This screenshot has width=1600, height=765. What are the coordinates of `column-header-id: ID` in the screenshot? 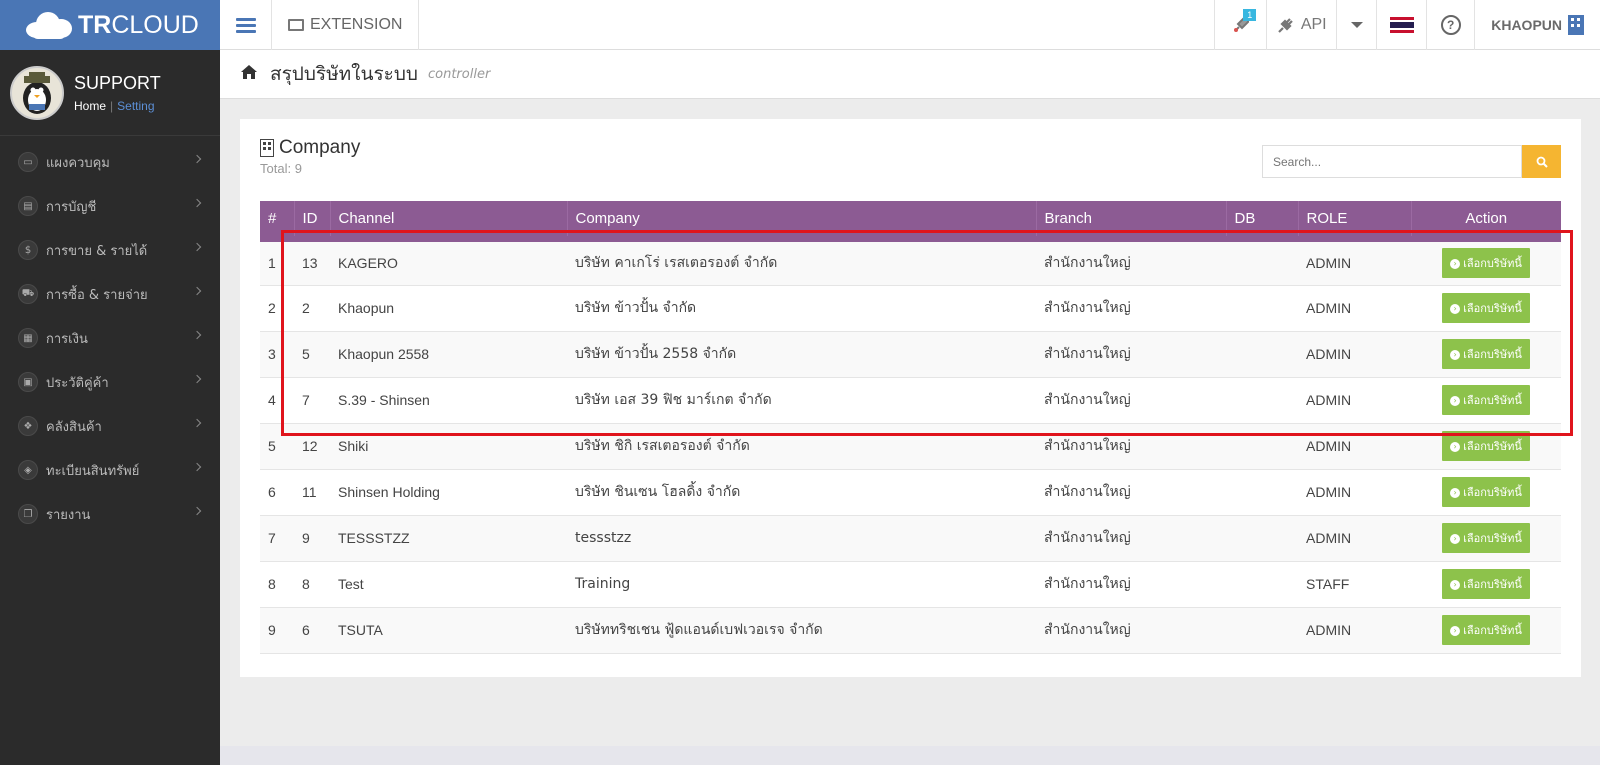 It's located at (311, 220).